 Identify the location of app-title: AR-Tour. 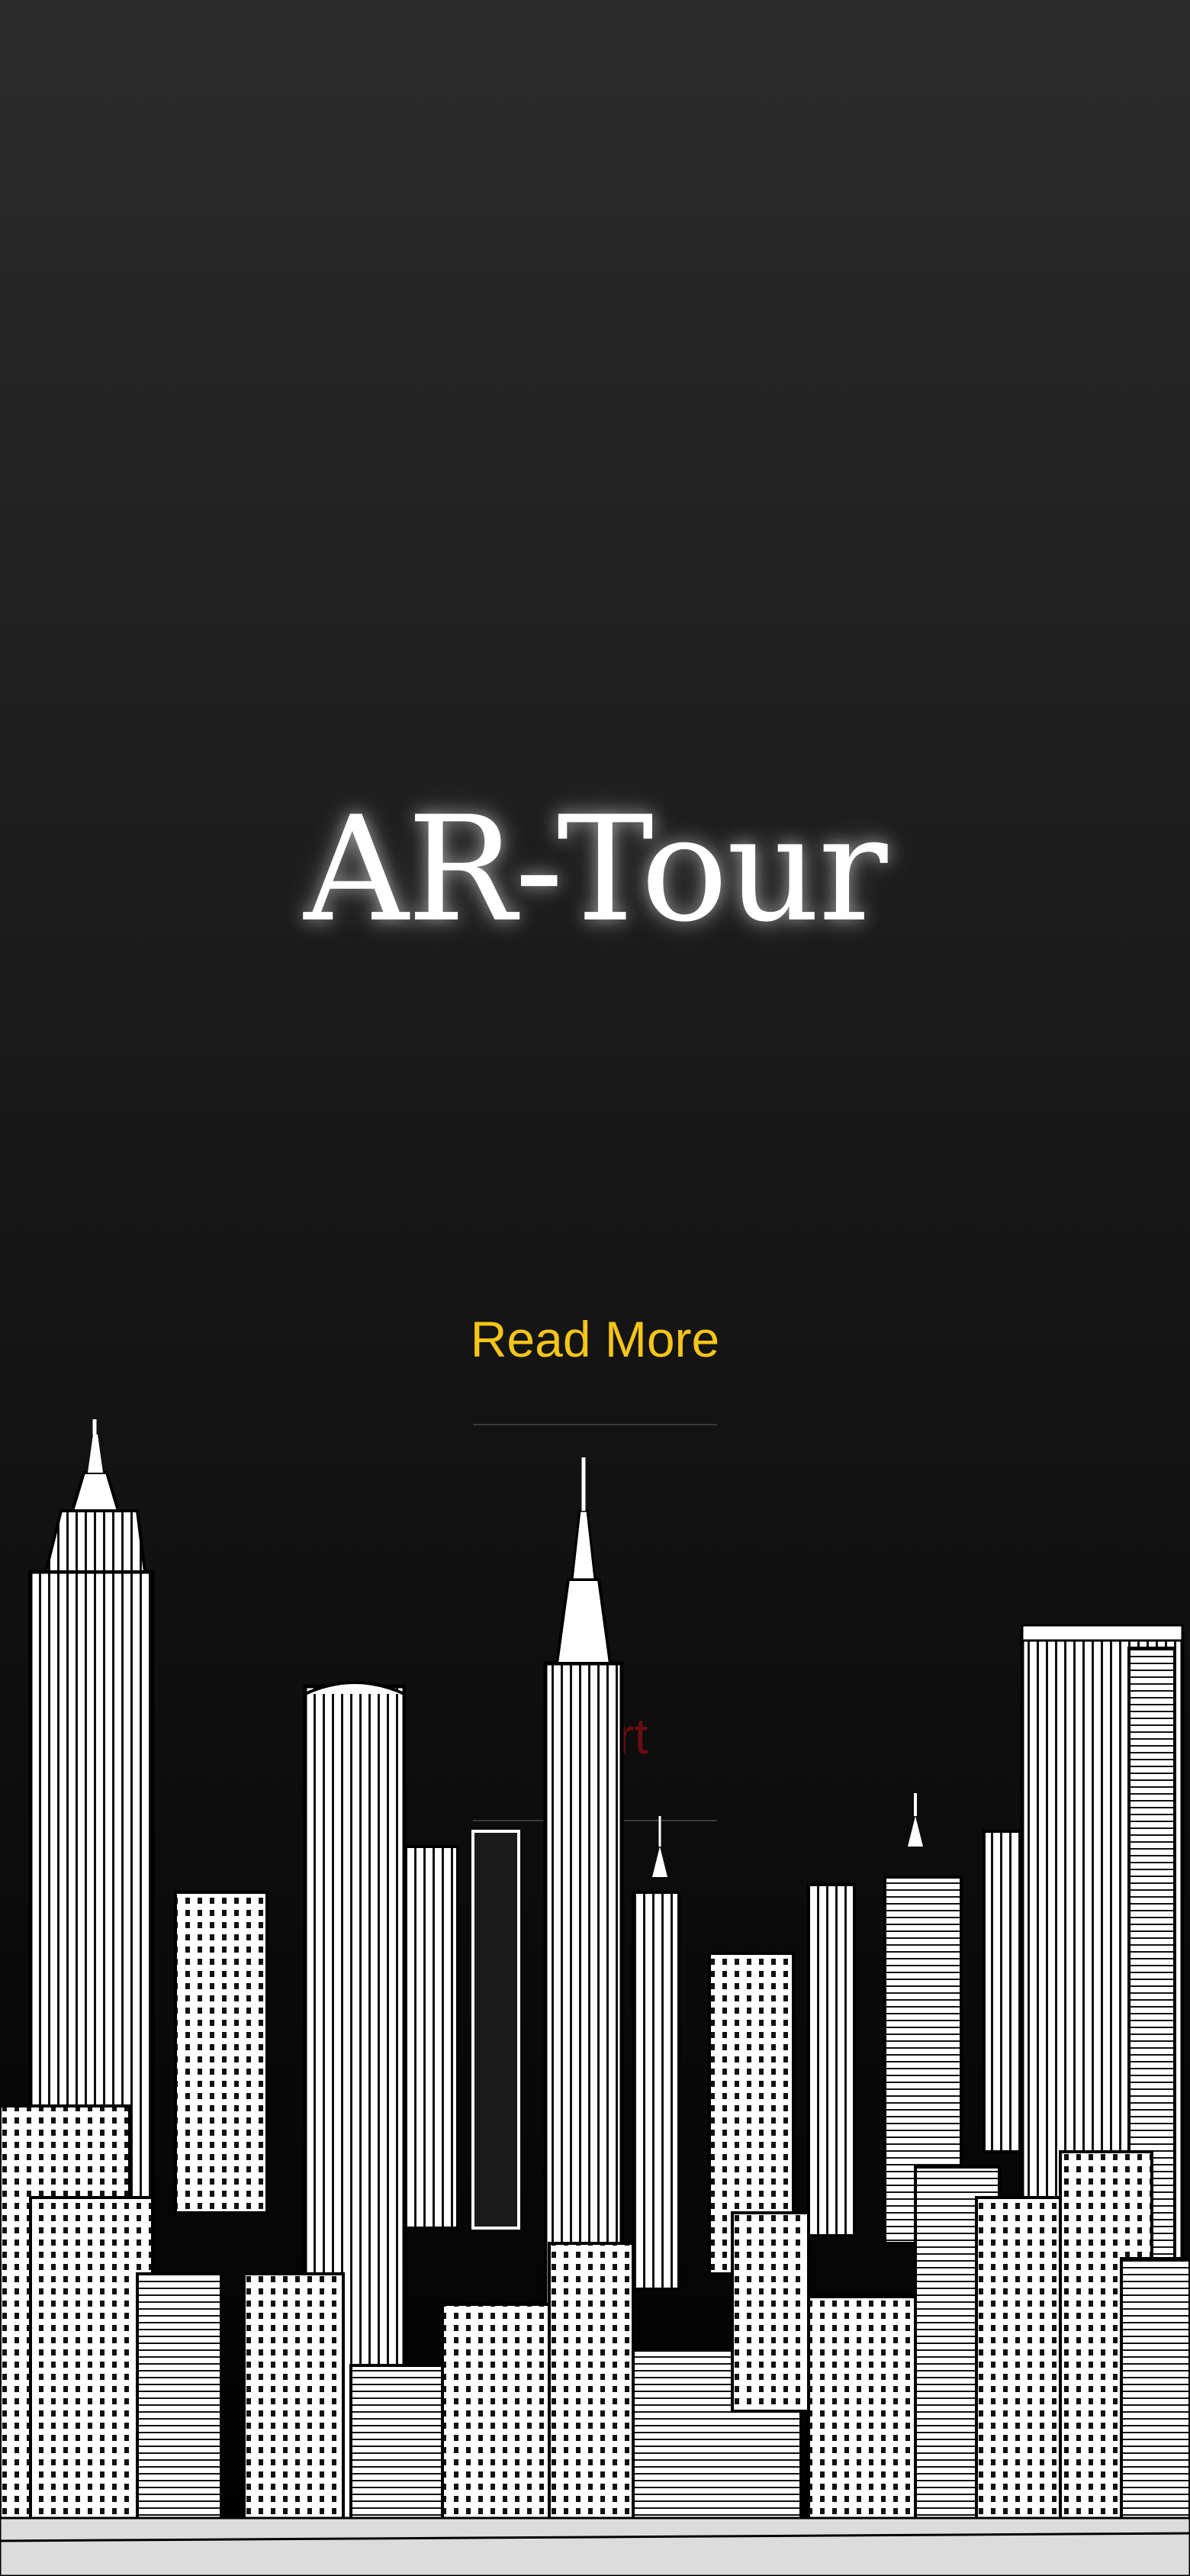
(595, 869).